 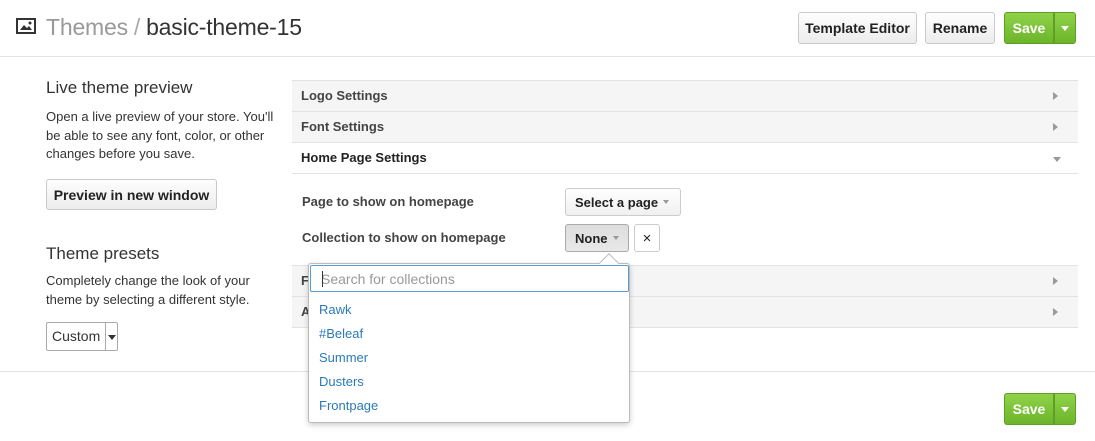 I want to click on collection-option: Rawk, so click(x=335, y=309).